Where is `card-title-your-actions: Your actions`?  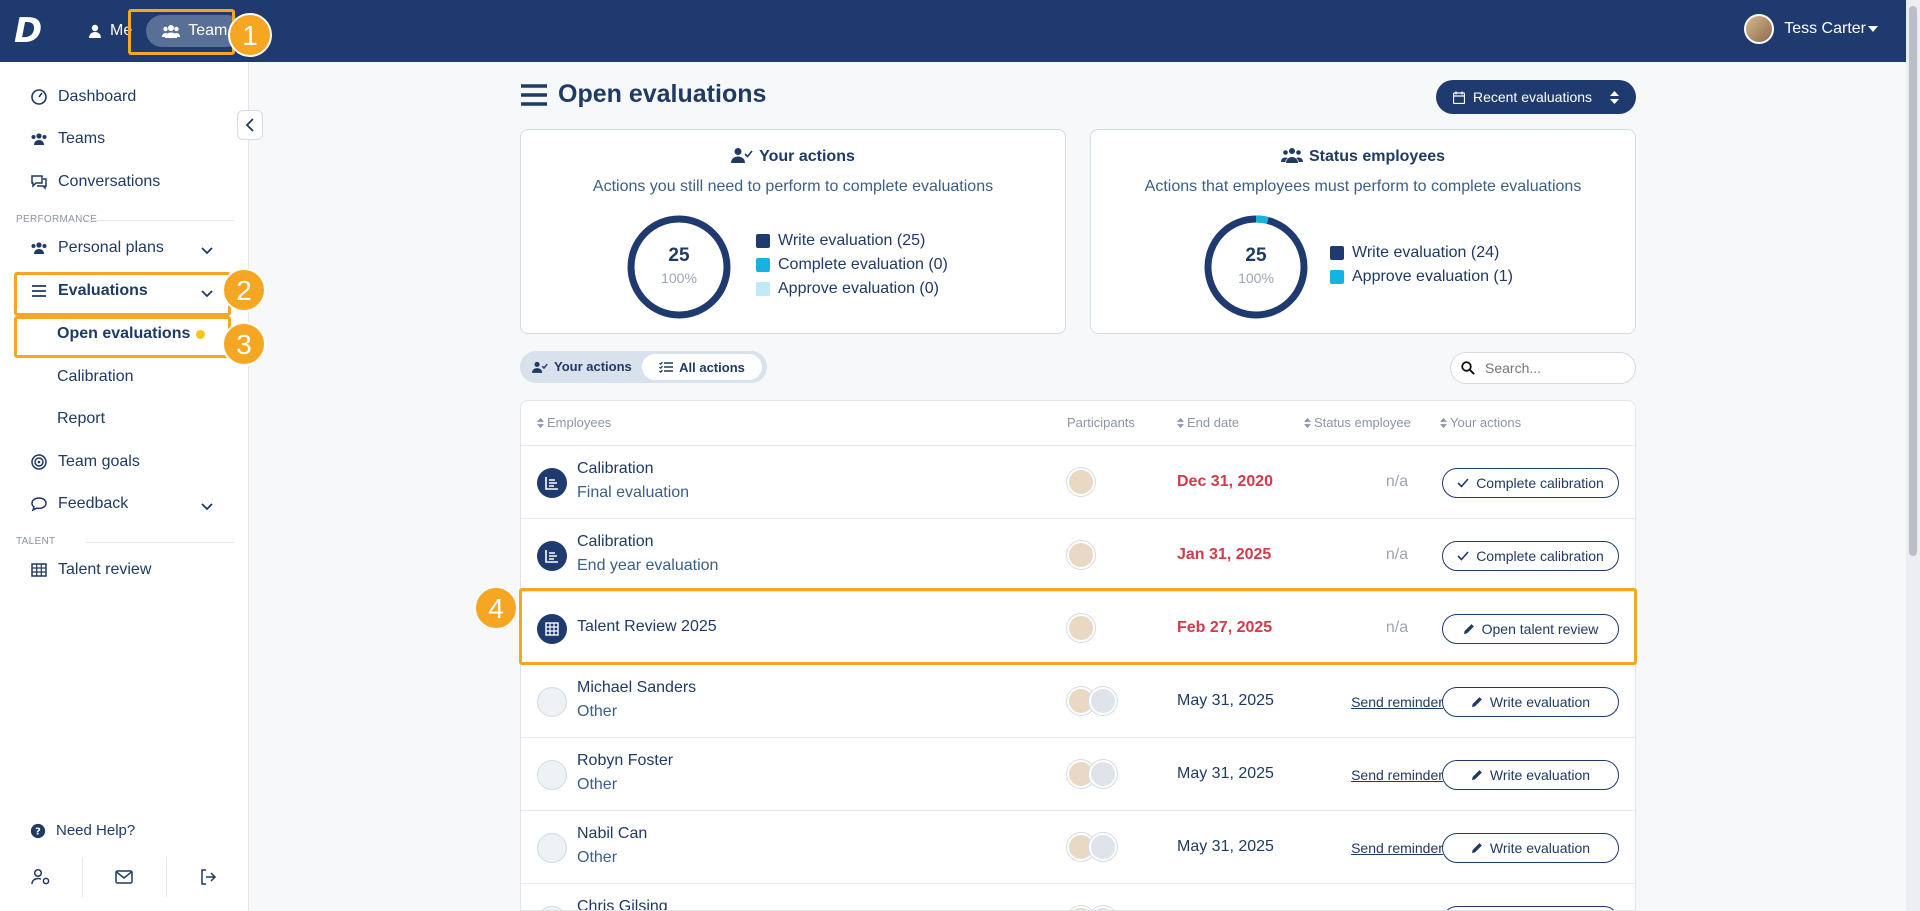
card-title-your-actions: Your actions is located at coordinates (793, 156).